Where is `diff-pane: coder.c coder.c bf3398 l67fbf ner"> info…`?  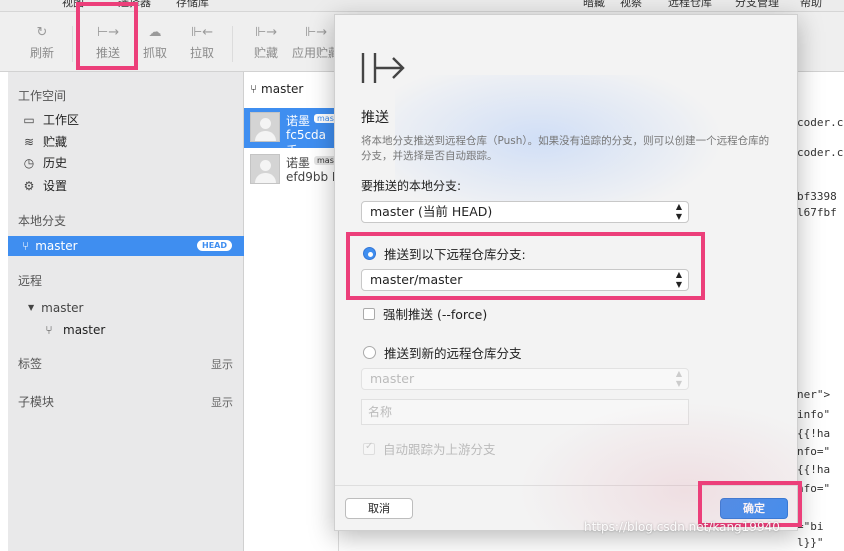 diff-pane: coder.c coder.c bf3398 l67fbf ner"> info… is located at coordinates (820, 311).